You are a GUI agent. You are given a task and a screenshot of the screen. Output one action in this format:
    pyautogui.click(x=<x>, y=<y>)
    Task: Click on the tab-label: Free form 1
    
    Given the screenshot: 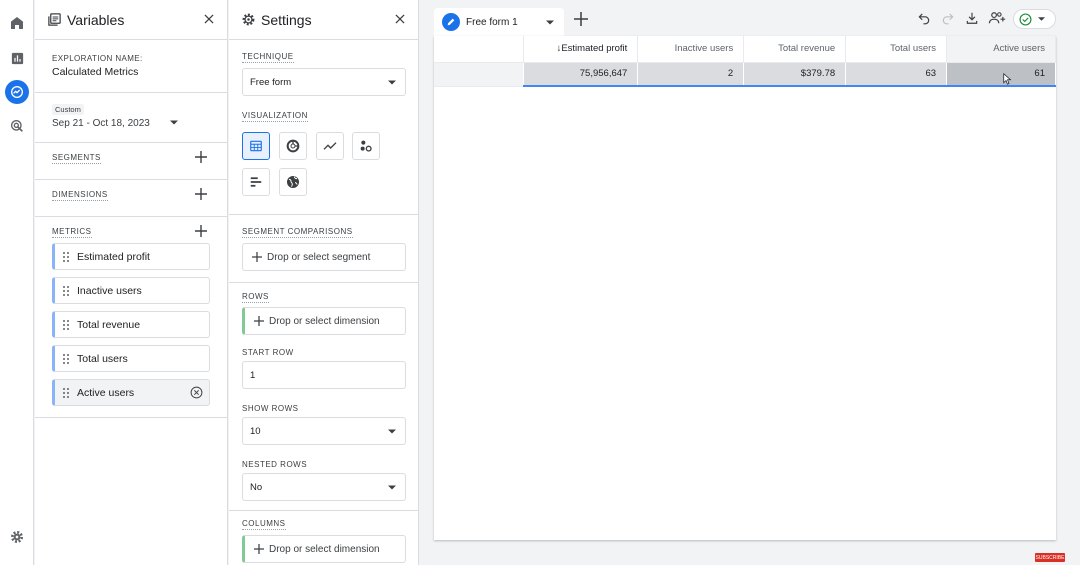 What is the action you would take?
    pyautogui.click(x=492, y=22)
    